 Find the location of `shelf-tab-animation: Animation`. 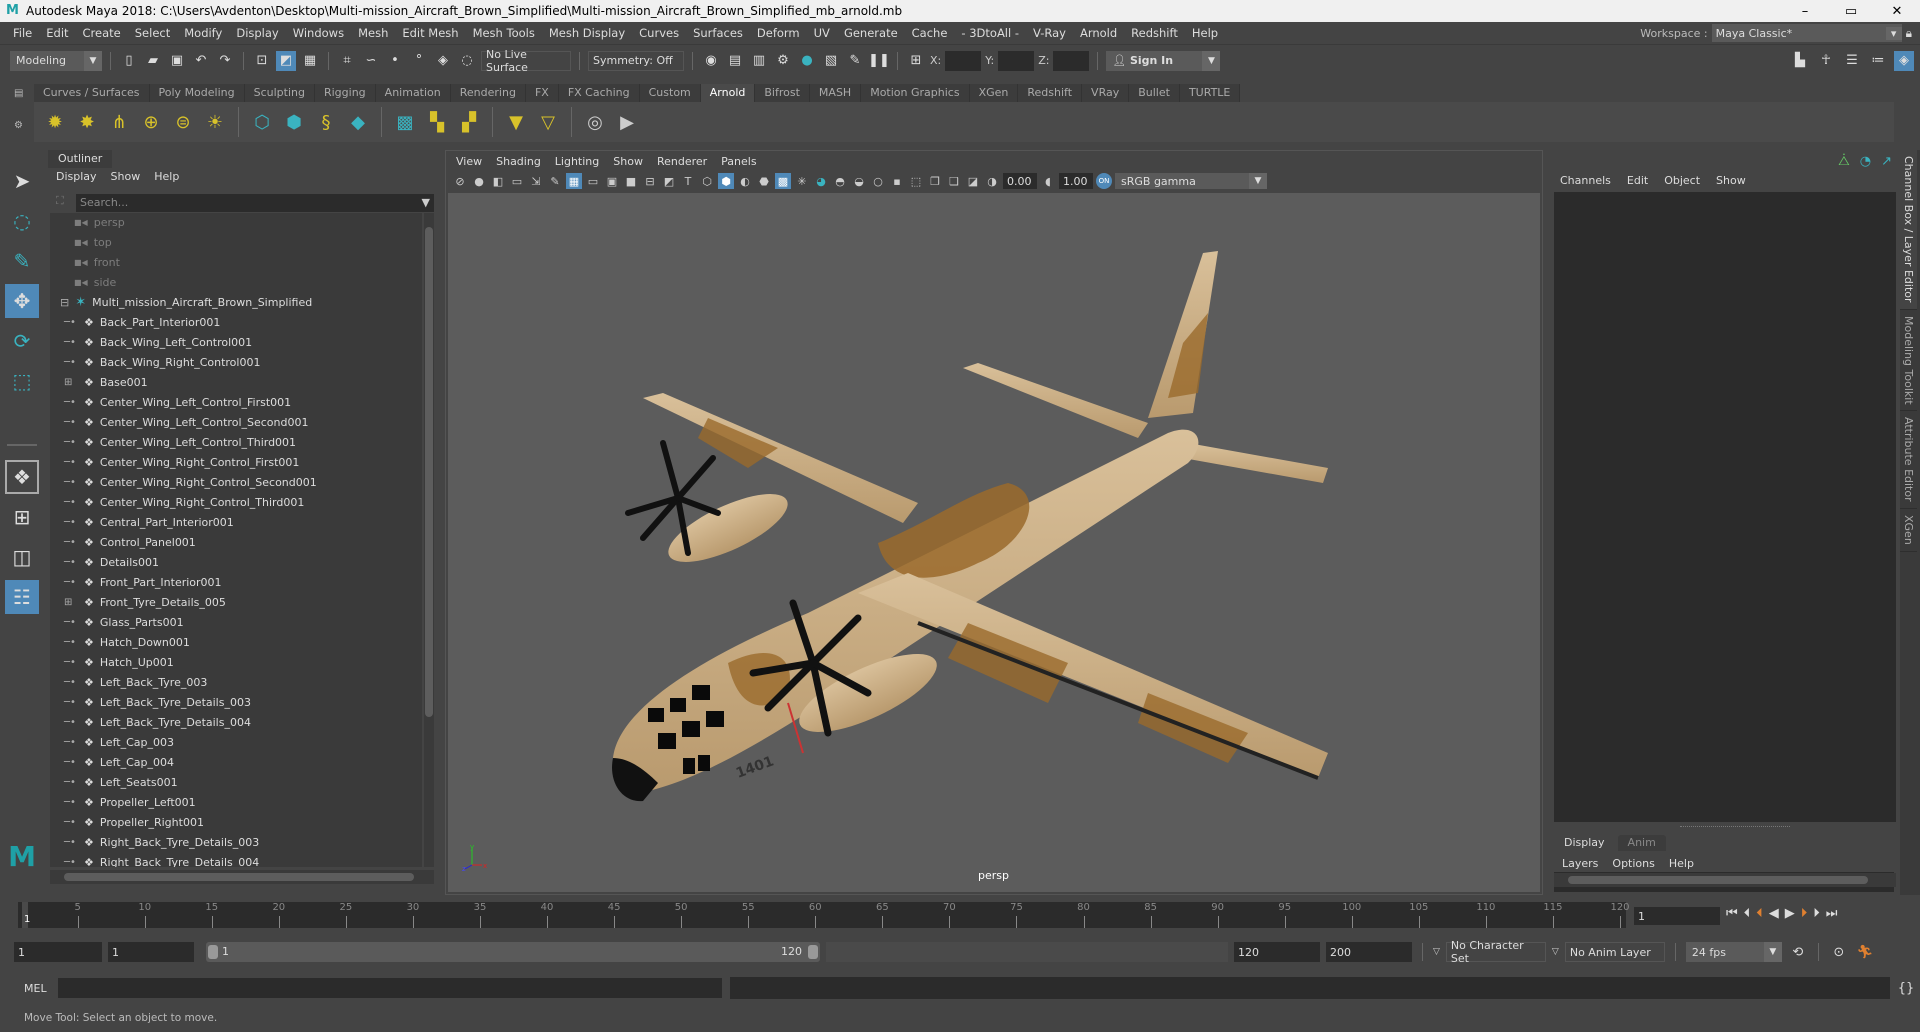

shelf-tab-animation: Animation is located at coordinates (413, 93).